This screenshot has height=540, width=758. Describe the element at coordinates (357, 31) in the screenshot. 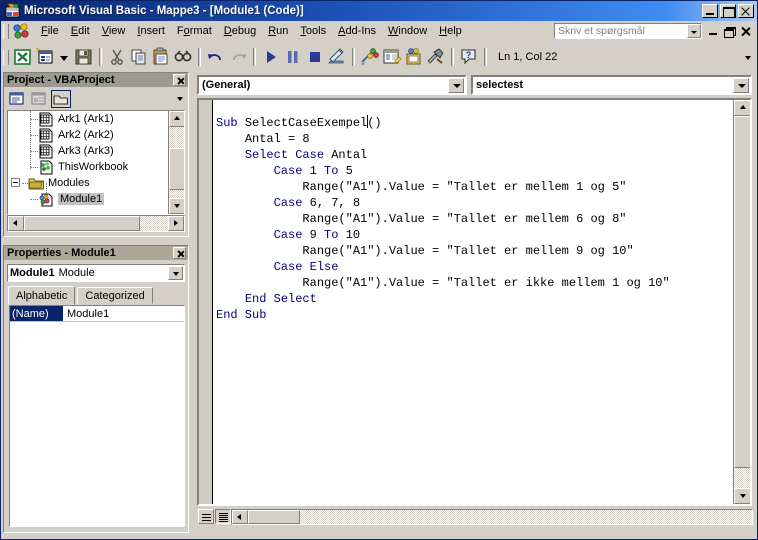

I see `menu-item-addins: Add-Ins` at that location.